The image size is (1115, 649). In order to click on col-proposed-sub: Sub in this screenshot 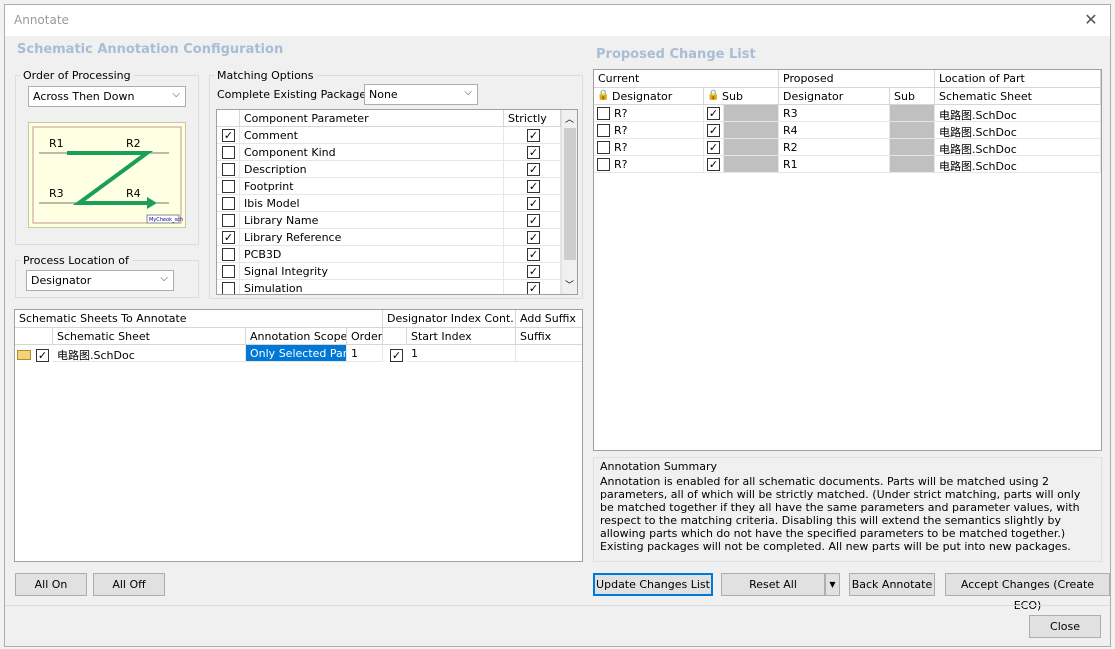, I will do `click(912, 96)`.